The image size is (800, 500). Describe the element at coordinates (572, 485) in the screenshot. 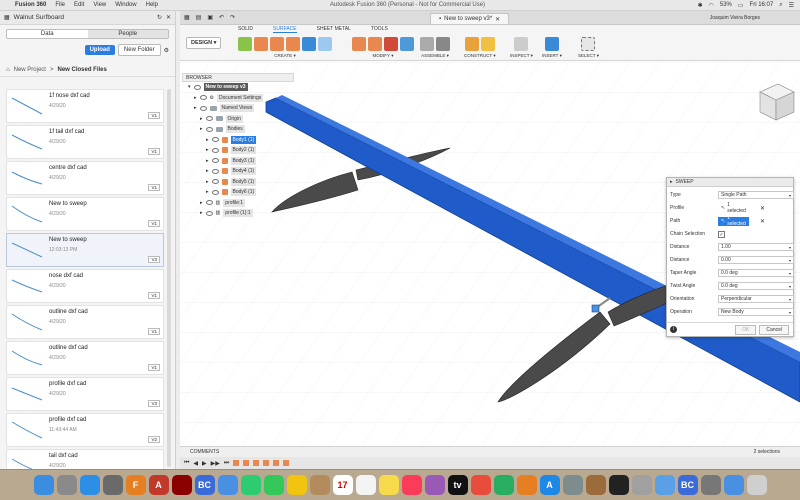

I see `settings-icon` at that location.